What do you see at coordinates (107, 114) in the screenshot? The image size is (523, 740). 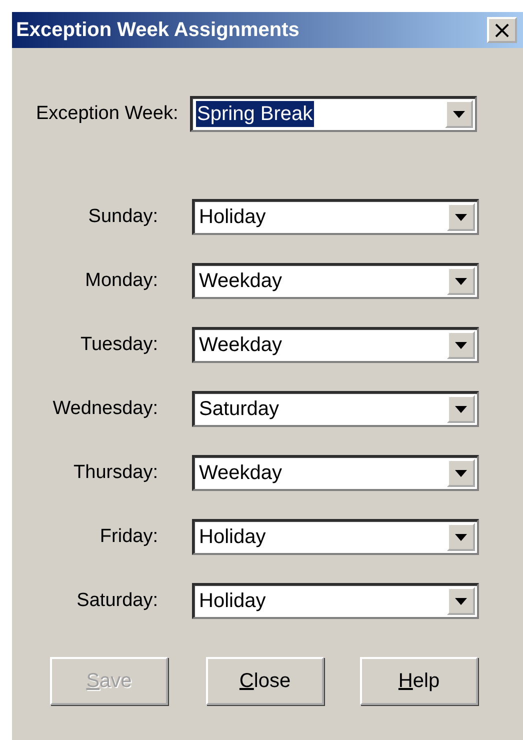 I see `field-label: Exception Week:` at bounding box center [107, 114].